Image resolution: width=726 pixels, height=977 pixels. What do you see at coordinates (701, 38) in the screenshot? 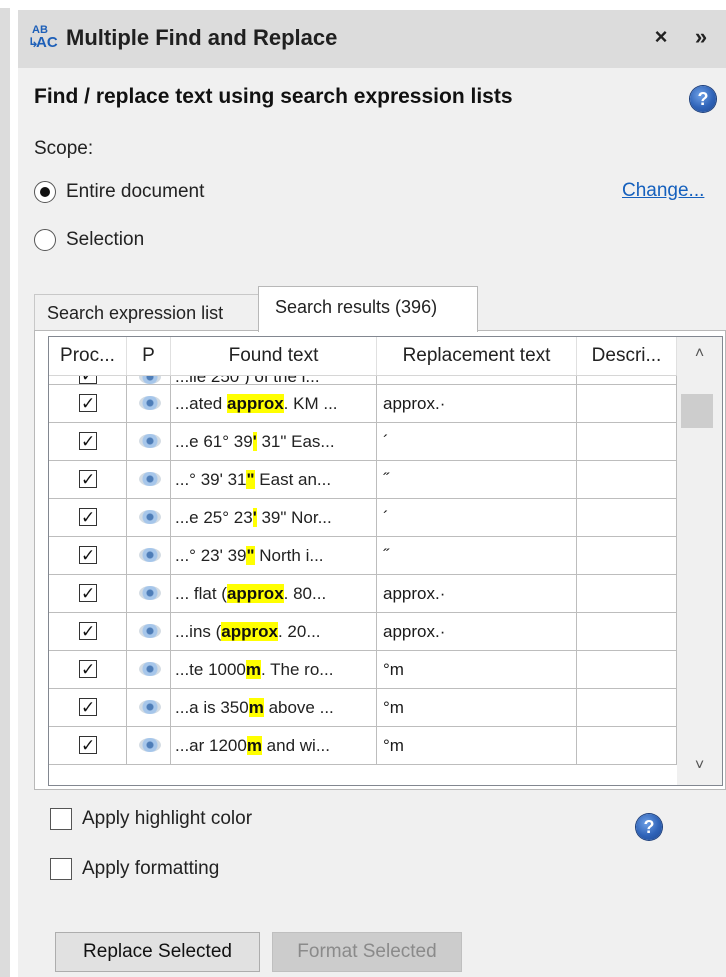
I see `expand-more-icon: »` at bounding box center [701, 38].